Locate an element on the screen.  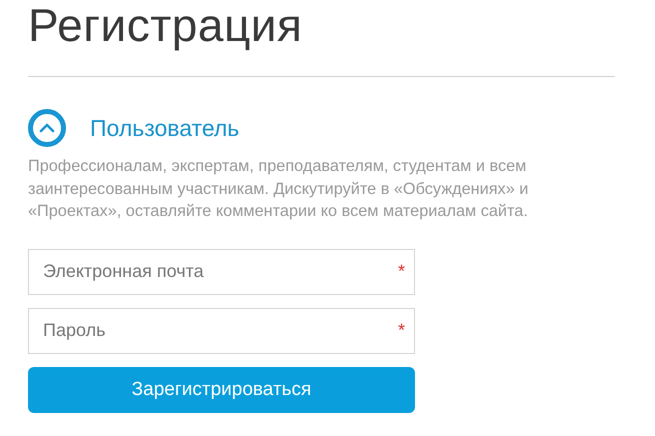
page-title: Регистрация is located at coordinates (166, 26).